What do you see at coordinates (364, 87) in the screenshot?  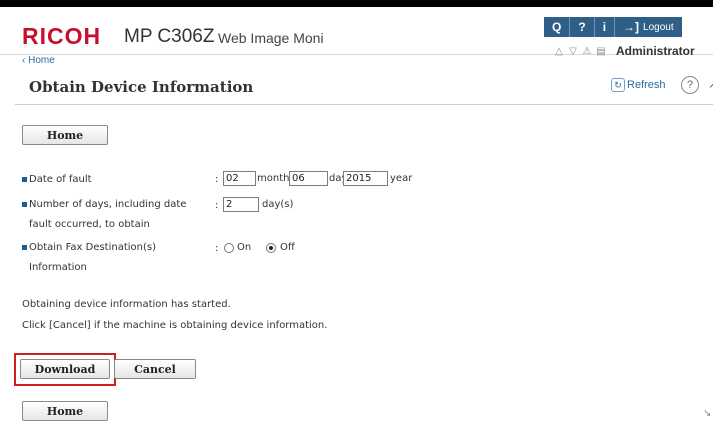 I see `page-title-bar: Obtain Device Information ↻ Refresh ? ↗` at bounding box center [364, 87].